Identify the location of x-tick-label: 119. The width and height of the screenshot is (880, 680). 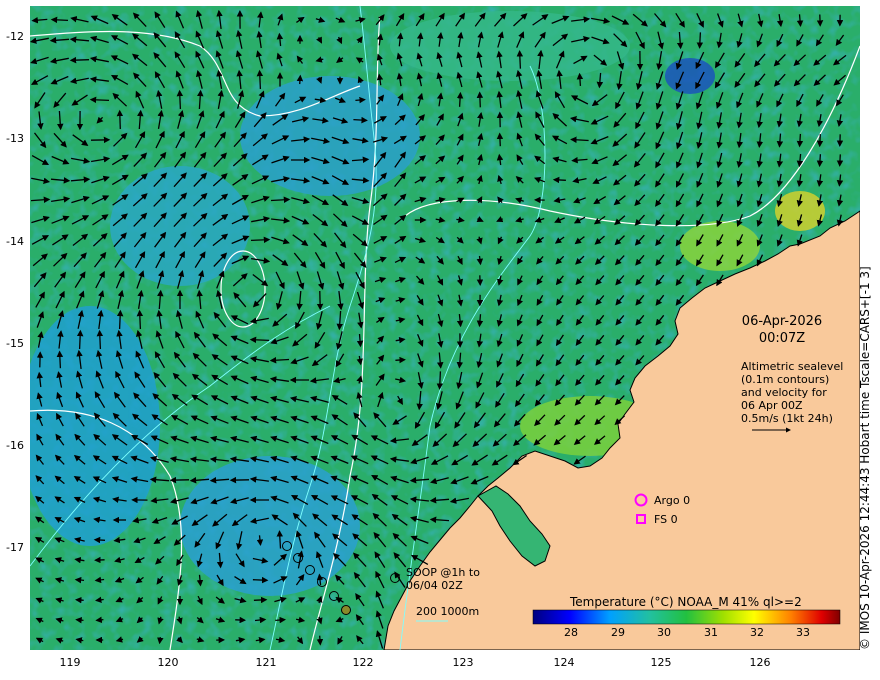
(70, 662).